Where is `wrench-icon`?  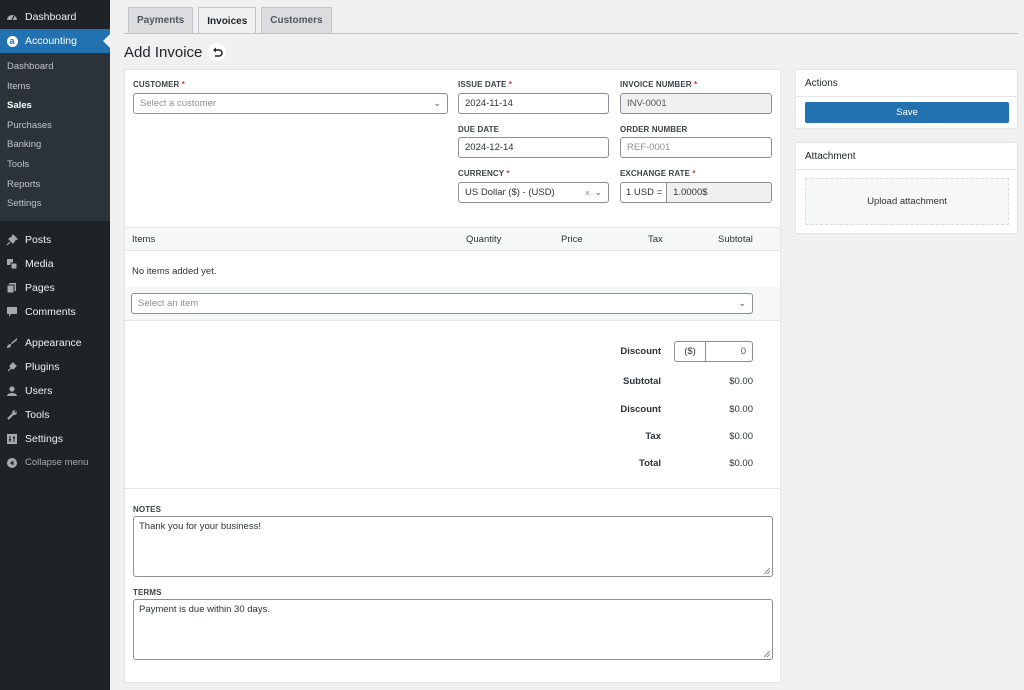
wrench-icon is located at coordinates (12, 415).